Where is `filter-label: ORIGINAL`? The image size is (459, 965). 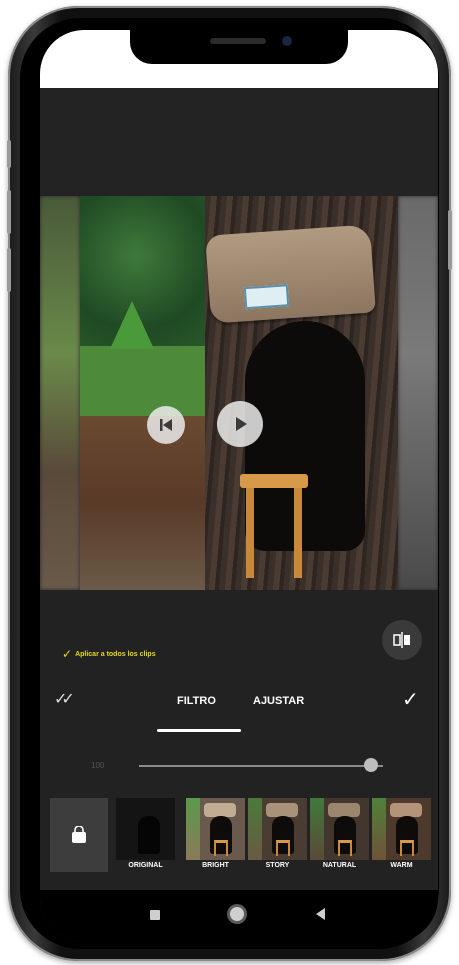 filter-label: ORIGINAL is located at coordinates (145, 865).